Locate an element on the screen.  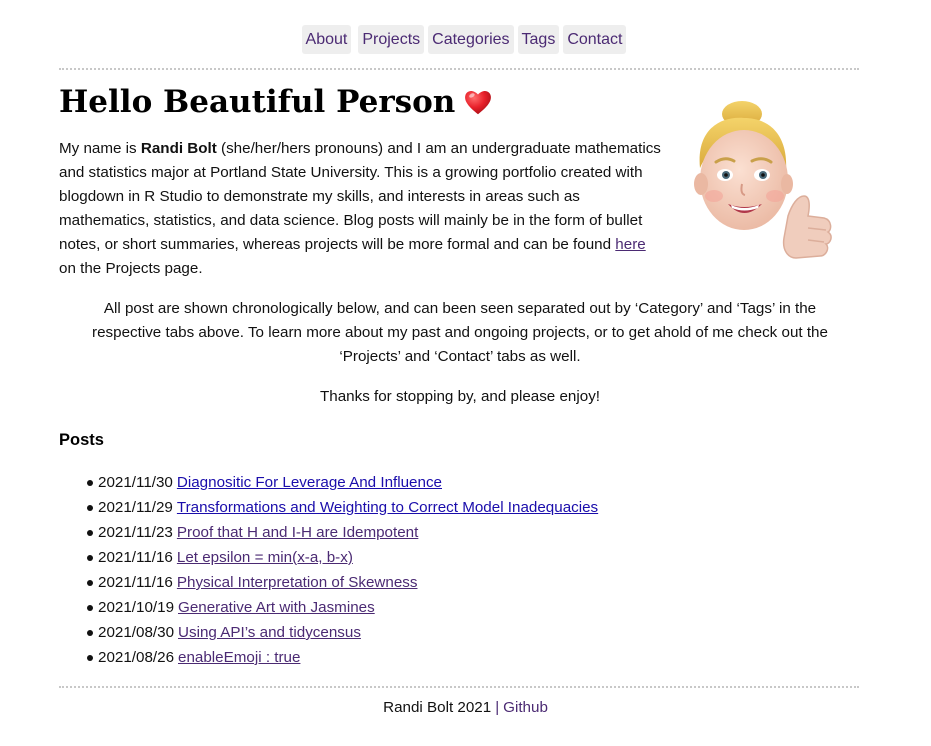
page-title-text: Hello Beautiful Person is located at coordinates (257, 102).